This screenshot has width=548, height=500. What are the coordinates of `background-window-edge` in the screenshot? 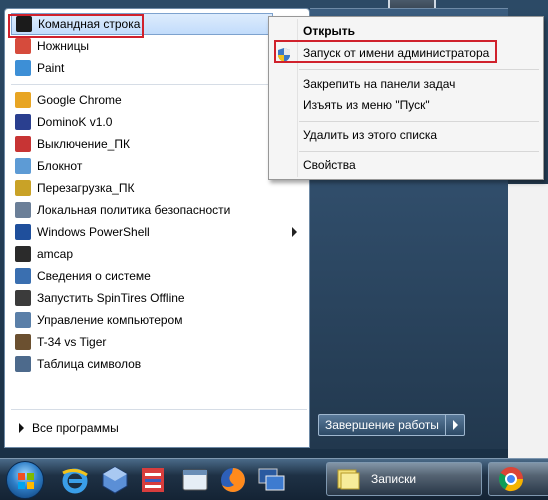 It's located at (528, 329).